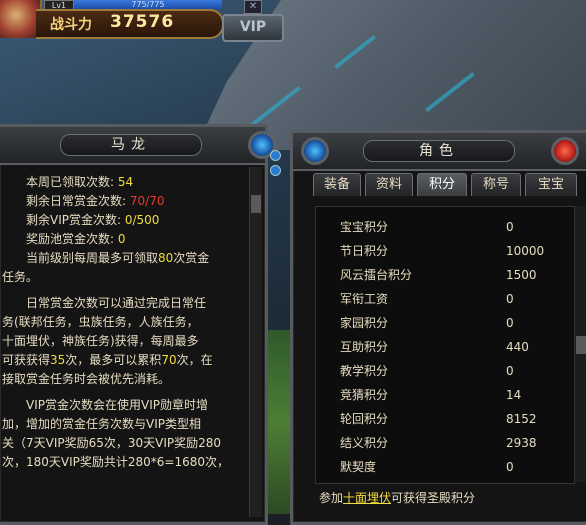 The height and width of the screenshot is (525, 586). Describe the element at coordinates (364, 227) in the screenshot. I see `point-name: 宝宝积分` at that location.